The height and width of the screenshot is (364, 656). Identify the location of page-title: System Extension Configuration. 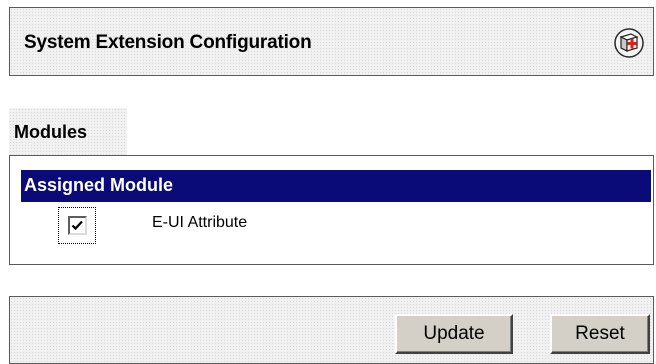
(168, 42).